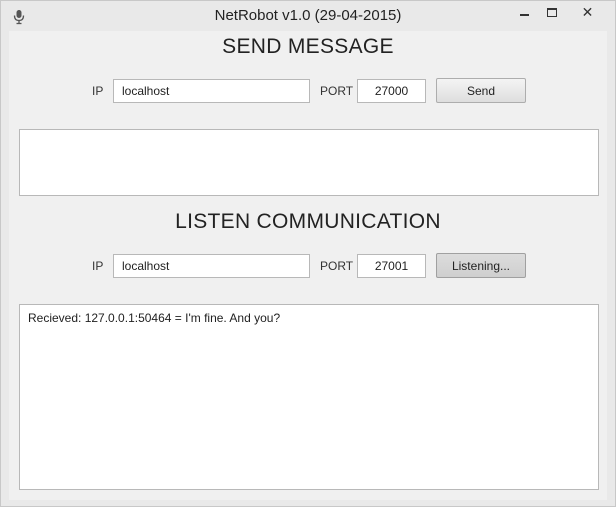  What do you see at coordinates (308, 16) in the screenshot?
I see `title-bar: NetRobot v1.0 (29-04-2015) ✕` at bounding box center [308, 16].